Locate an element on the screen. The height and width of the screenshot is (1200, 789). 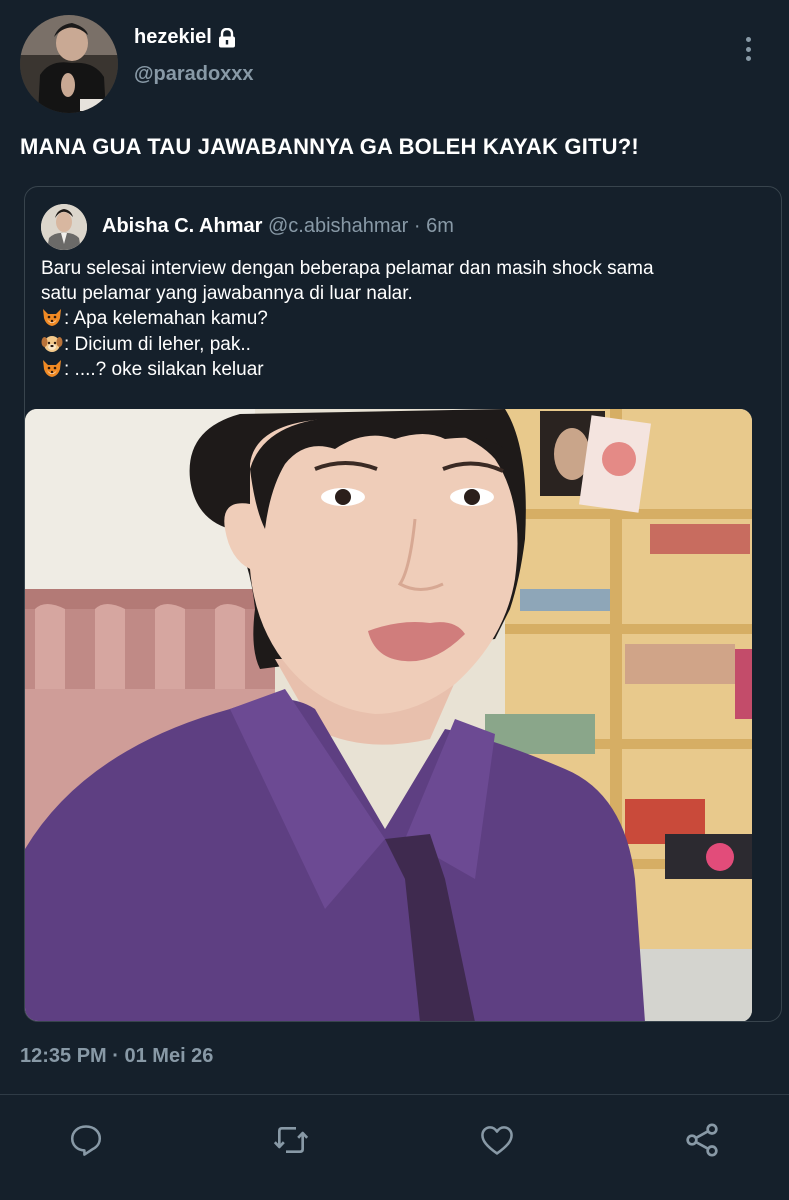
author-display-name: hezekiel is located at coordinates (185, 37).